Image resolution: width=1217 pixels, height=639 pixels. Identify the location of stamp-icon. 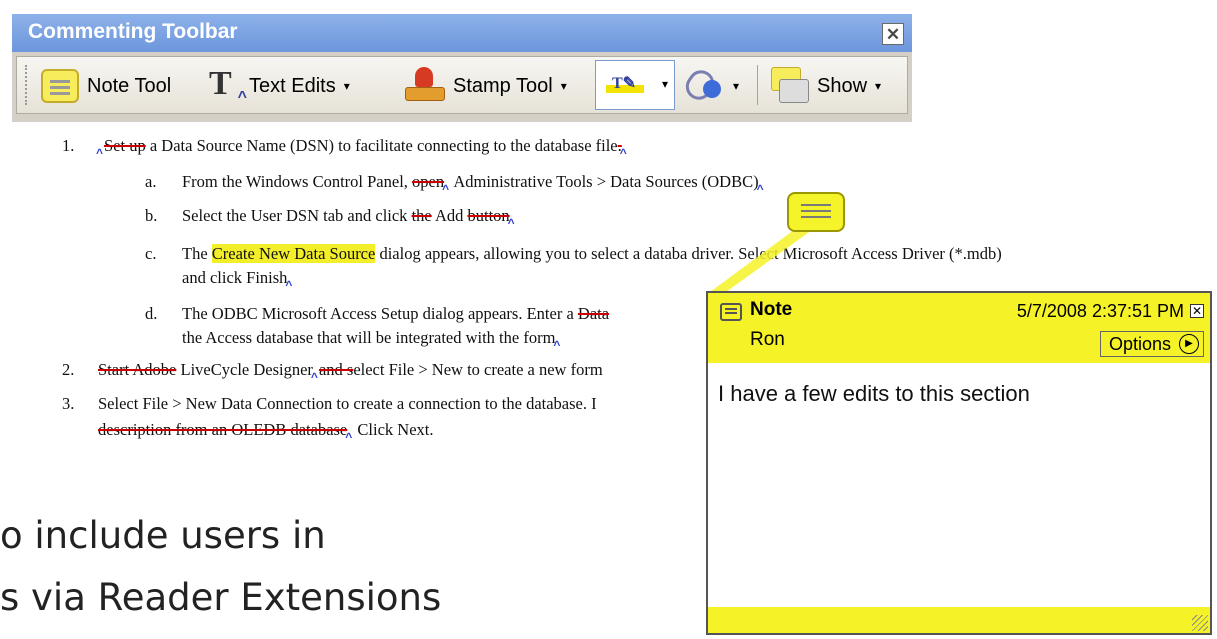
(425, 86).